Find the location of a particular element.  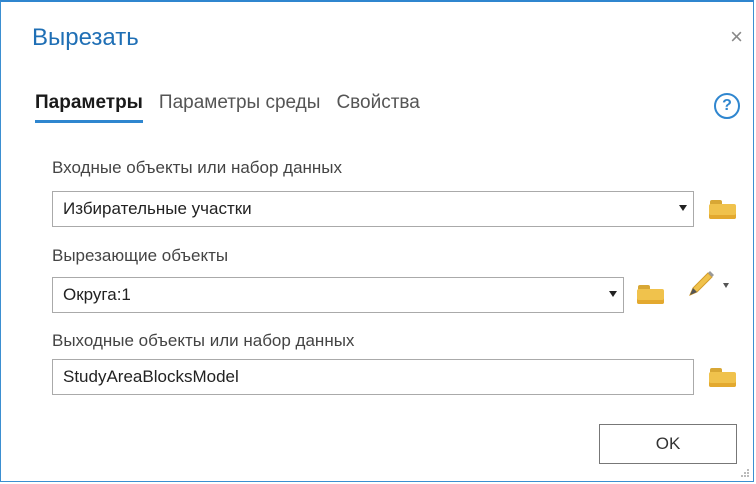

close-icon: × is located at coordinates (736, 37).